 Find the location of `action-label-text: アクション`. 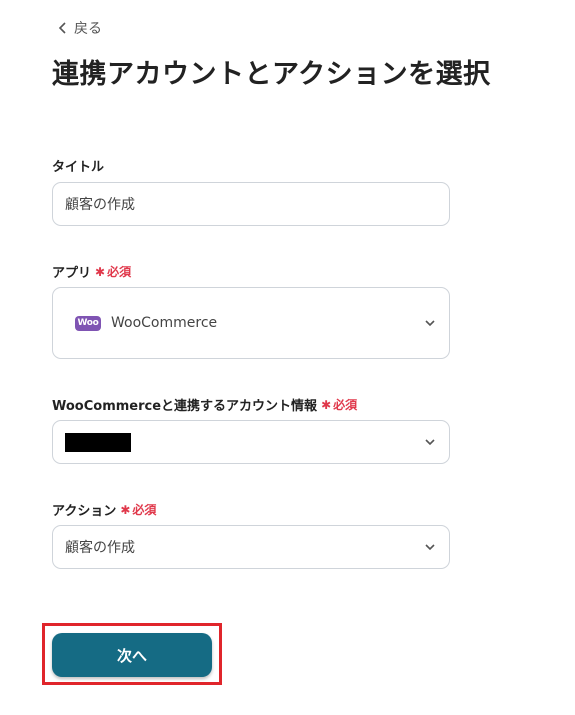

action-label-text: アクション is located at coordinates (84, 511).